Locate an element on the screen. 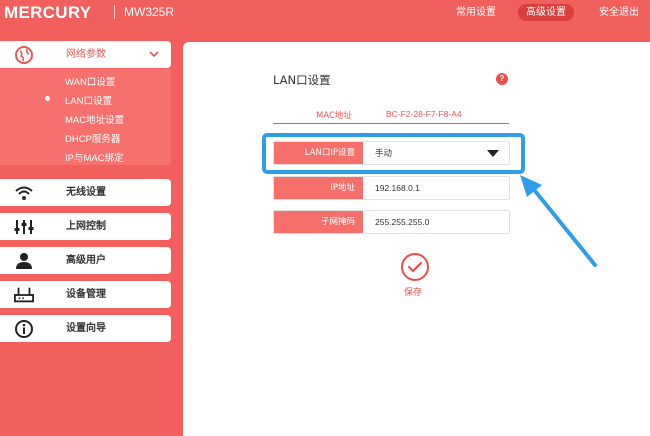 This screenshot has height=436, width=650. save-button is located at coordinates (415, 267).